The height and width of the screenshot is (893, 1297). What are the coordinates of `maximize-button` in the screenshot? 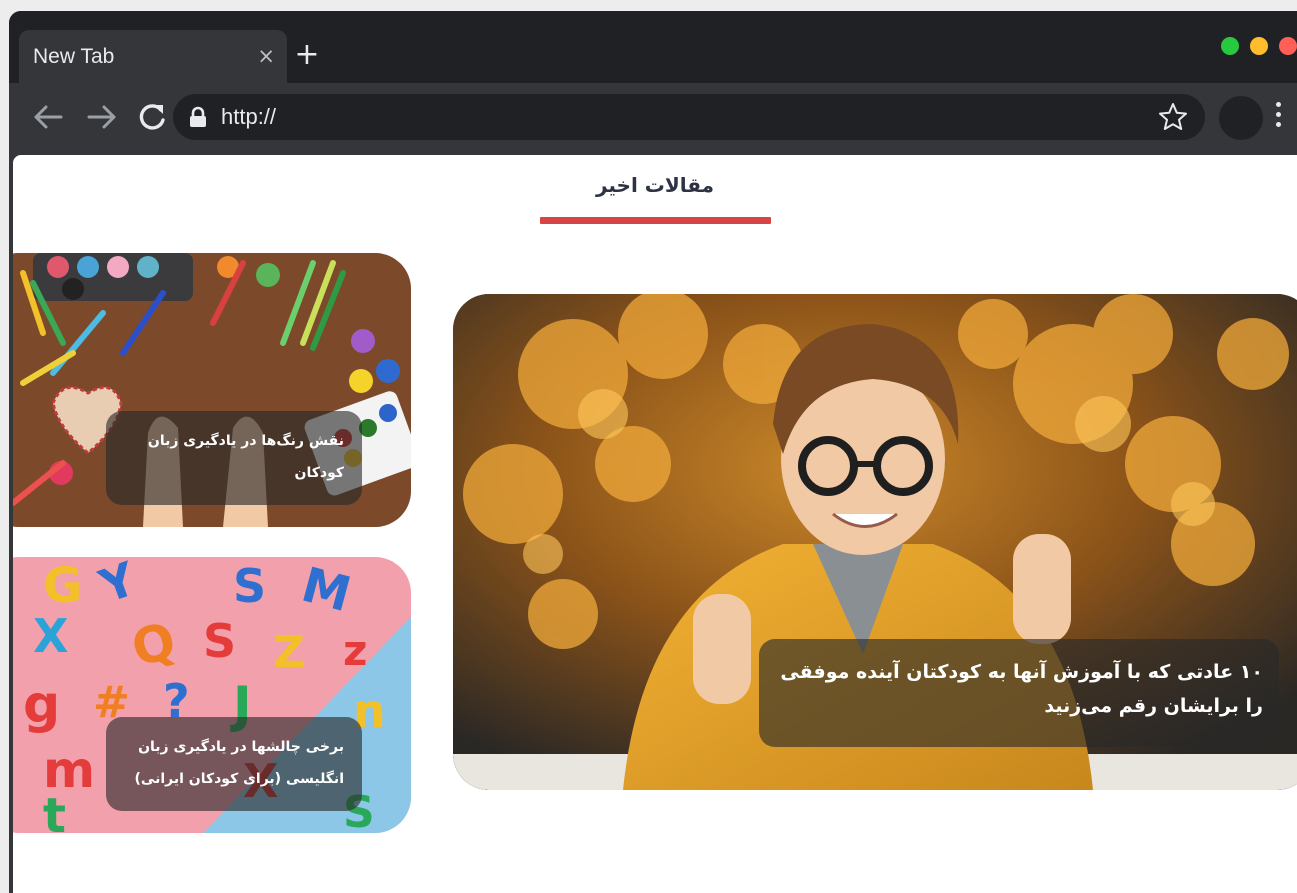 It's located at (1230, 46).